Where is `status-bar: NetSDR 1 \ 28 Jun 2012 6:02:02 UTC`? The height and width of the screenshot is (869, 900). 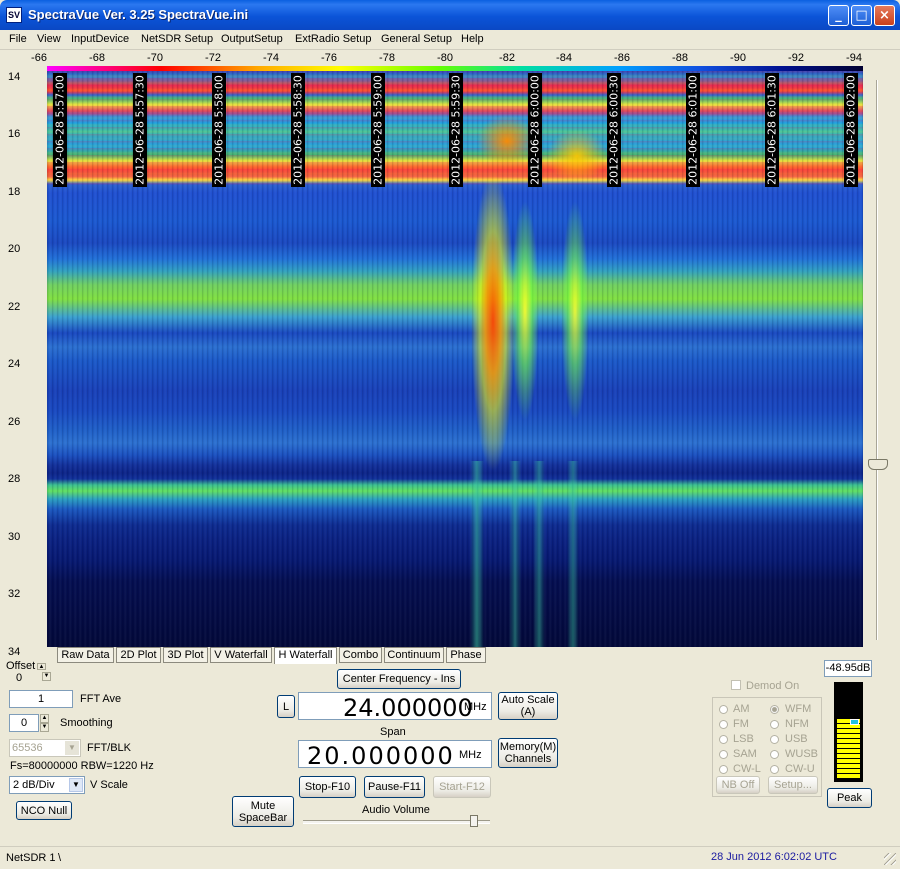
status-bar: NetSDR 1 \ 28 Jun 2012 6:02:02 UTC is located at coordinates (450, 857).